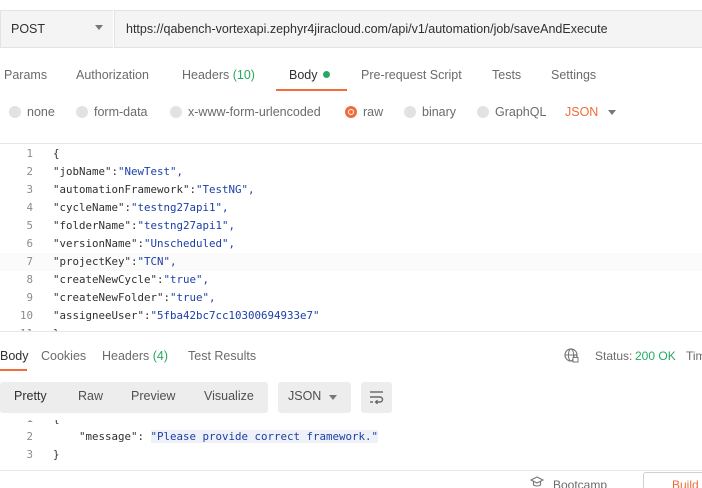 This screenshot has height=488, width=702. What do you see at coordinates (311, 90) in the screenshot?
I see `active-tab-indicator` at bounding box center [311, 90].